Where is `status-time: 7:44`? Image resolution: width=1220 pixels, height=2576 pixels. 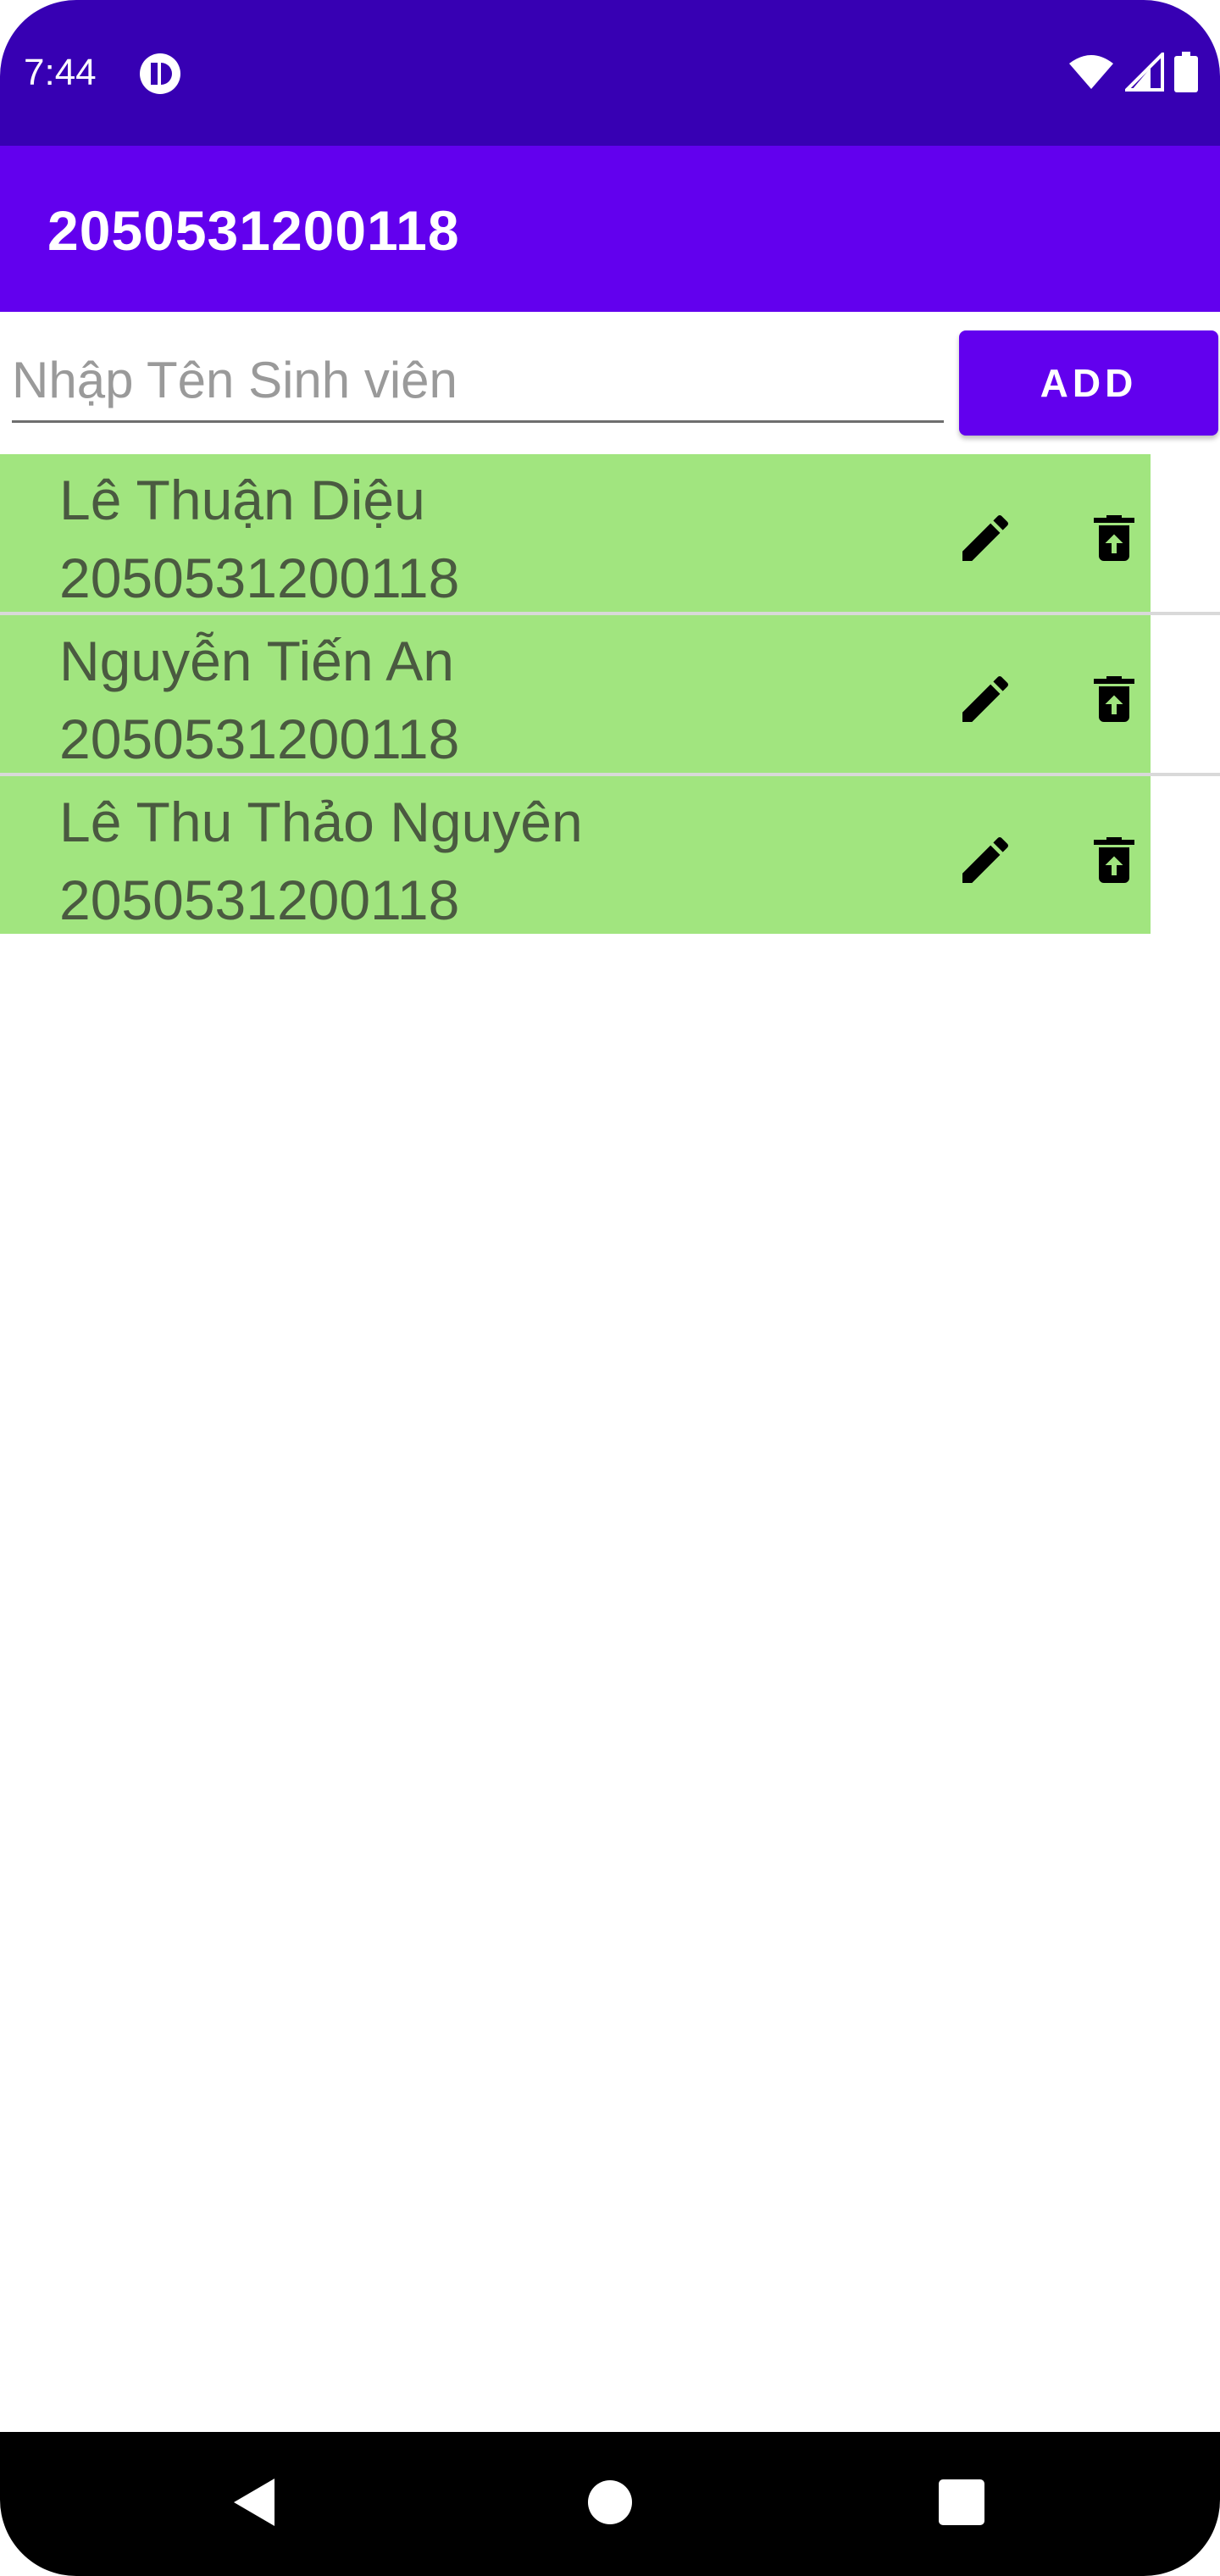 status-time: 7:44 is located at coordinates (60, 72).